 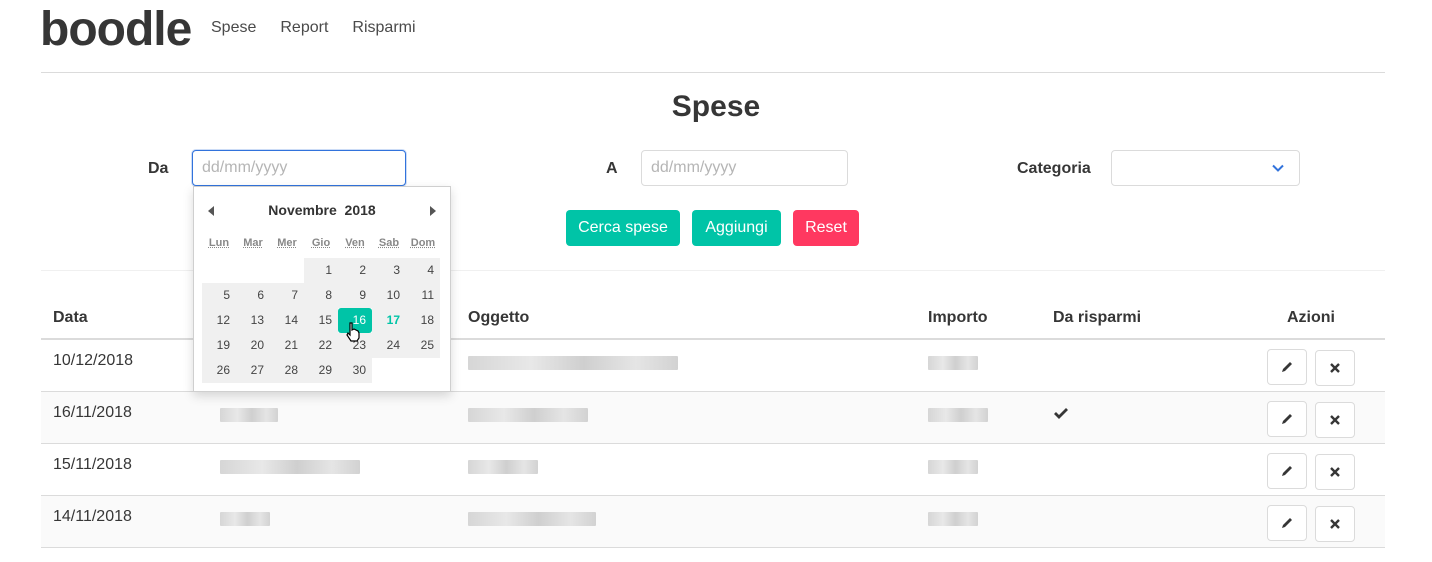 I want to click on datepicker-day: 13, so click(x=253, y=320).